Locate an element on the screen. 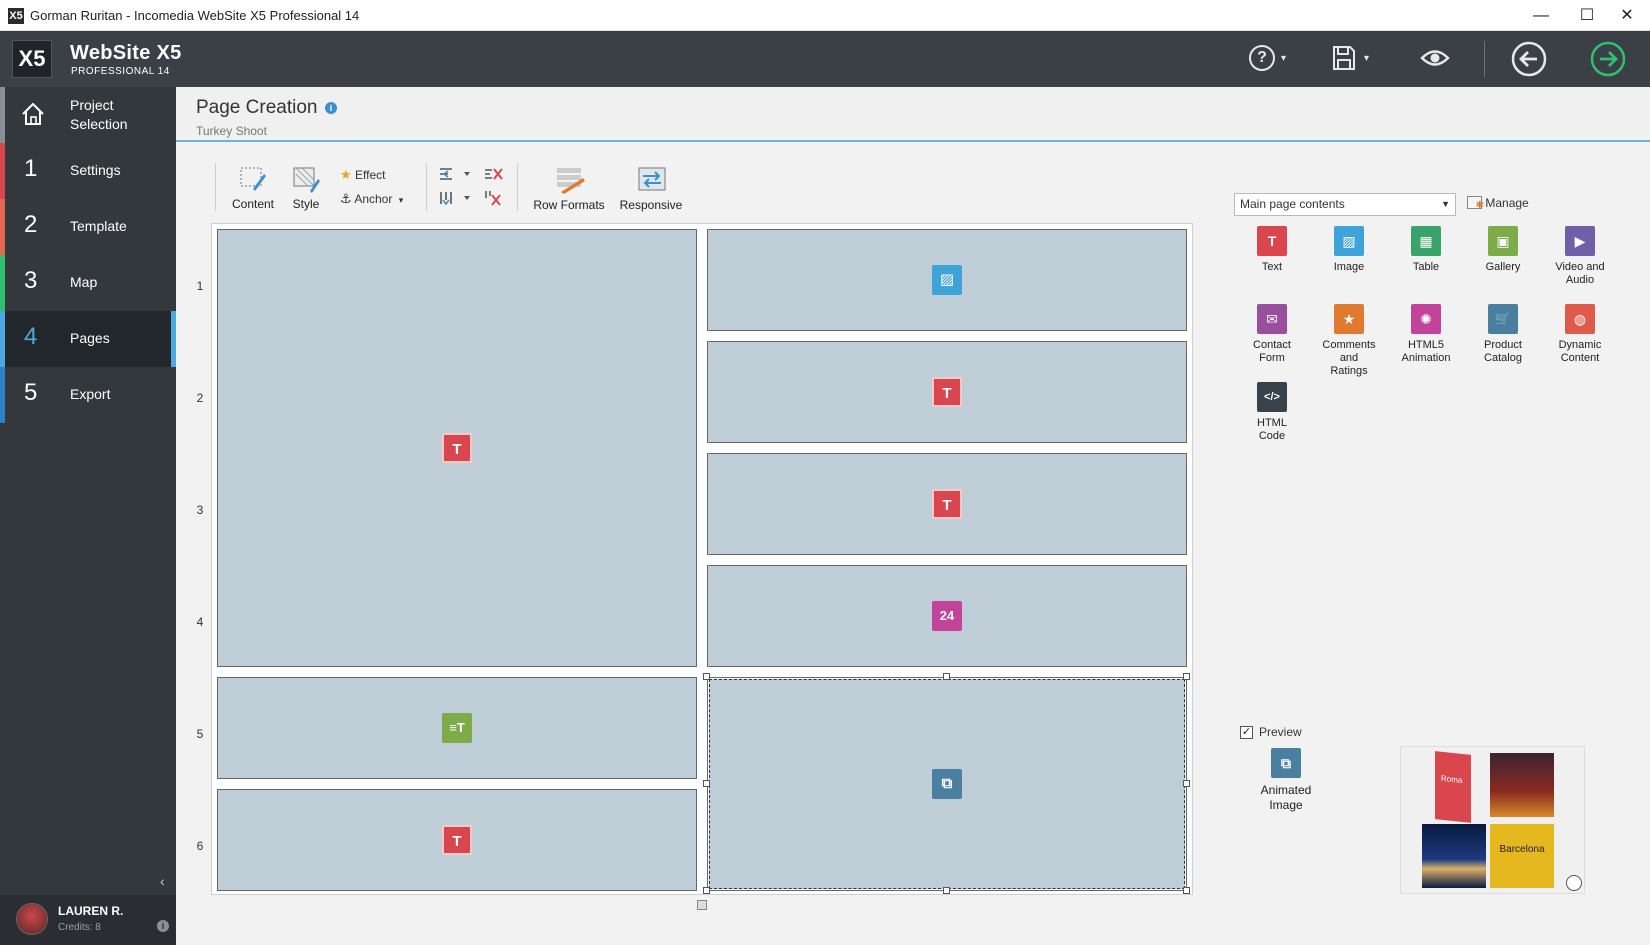  grid-resize-handle is located at coordinates (702, 905).